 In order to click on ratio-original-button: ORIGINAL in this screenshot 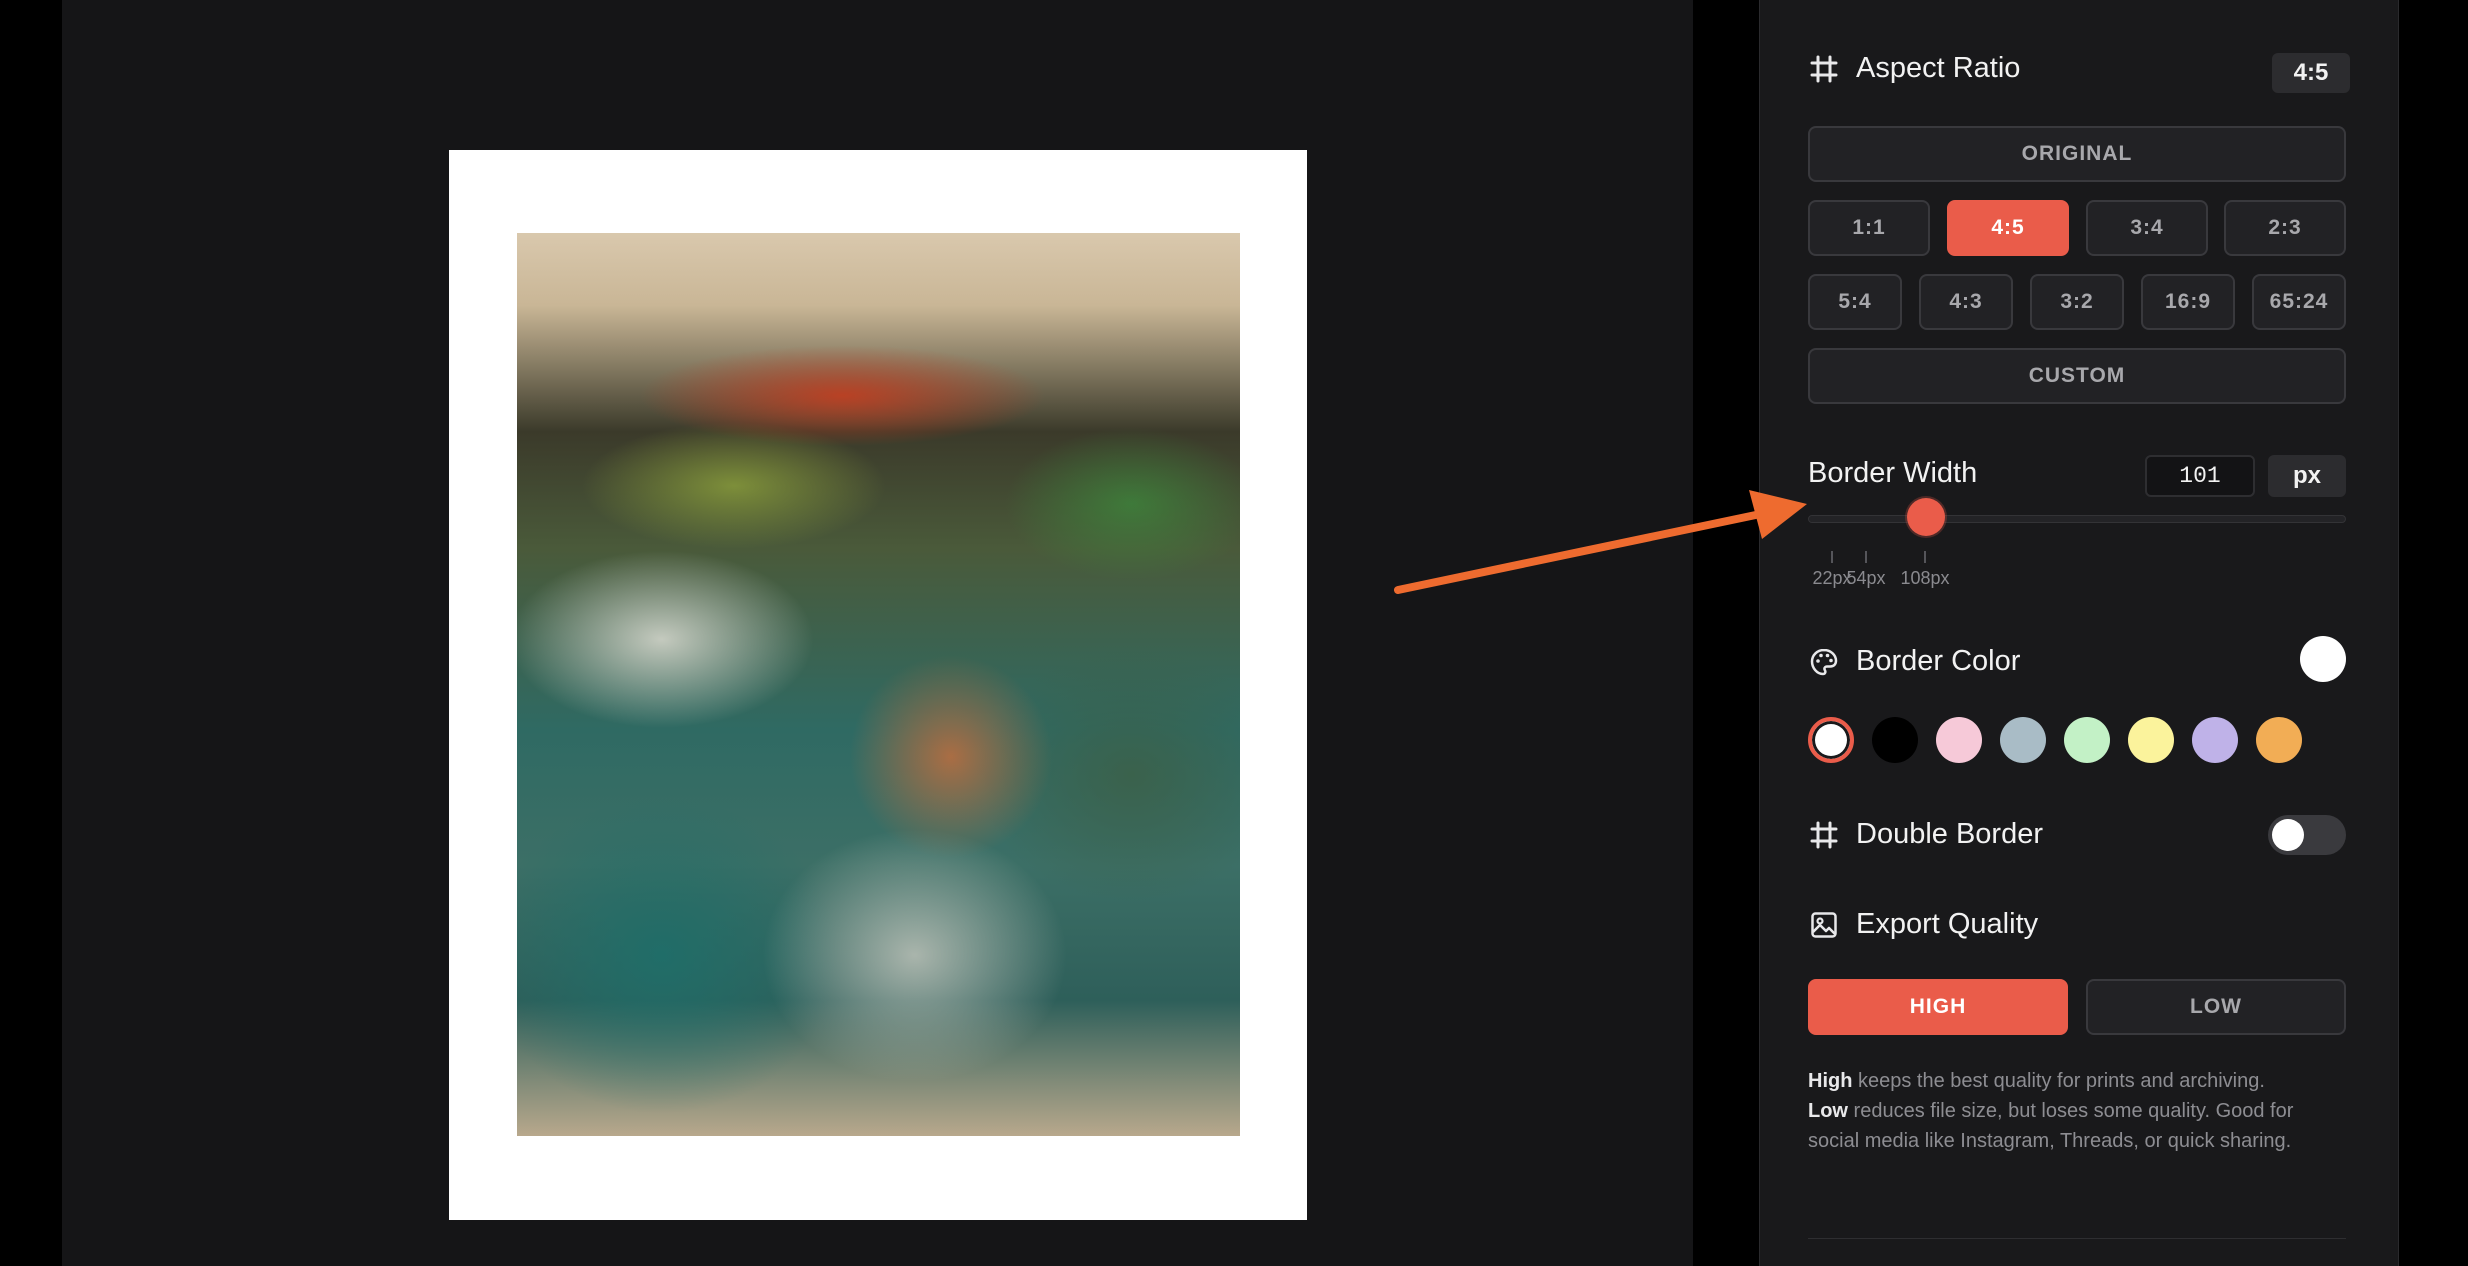, I will do `click(2077, 154)`.